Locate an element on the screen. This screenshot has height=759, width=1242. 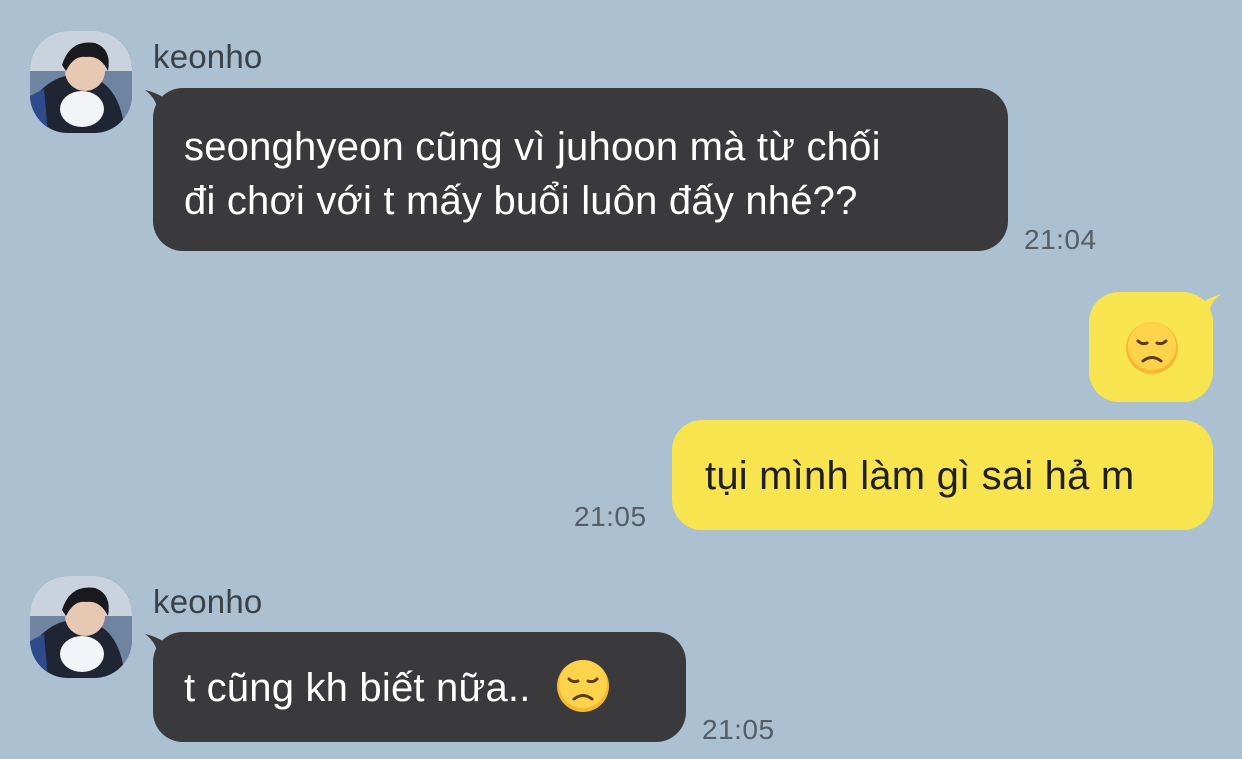
message-bubble: tụi mình làm gì sai hả m is located at coordinates (942, 475).